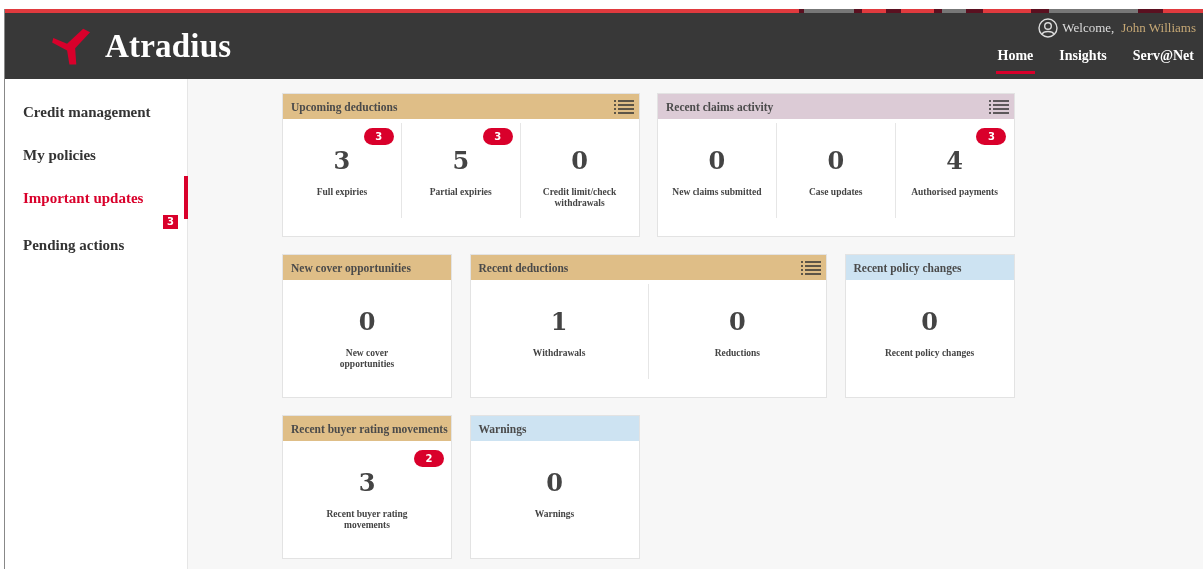 The height and width of the screenshot is (569, 1203). Describe the element at coordinates (717, 192) in the screenshot. I see `stat-label: New claims submitted` at that location.